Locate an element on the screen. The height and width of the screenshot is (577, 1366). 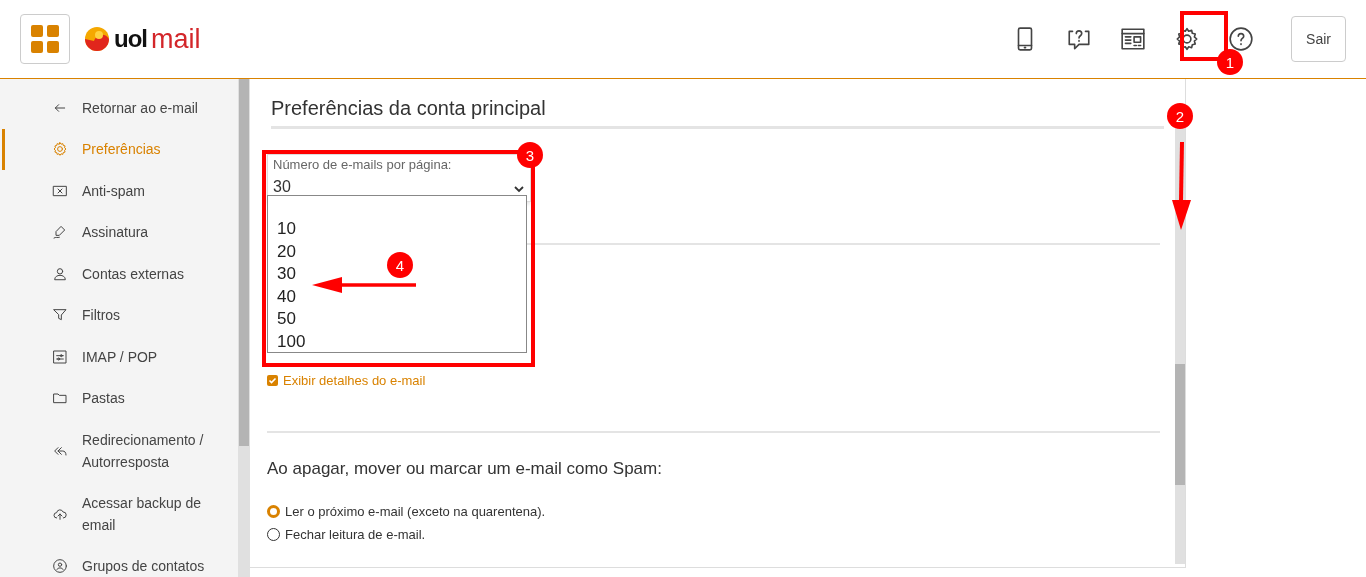
step-badge: 2 is located at coordinates (1180, 116).